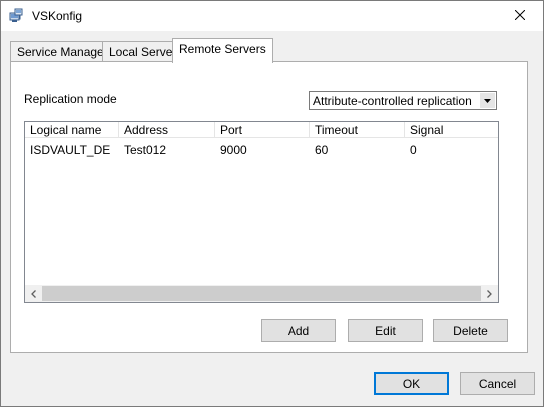  I want to click on close-button, so click(520, 16).